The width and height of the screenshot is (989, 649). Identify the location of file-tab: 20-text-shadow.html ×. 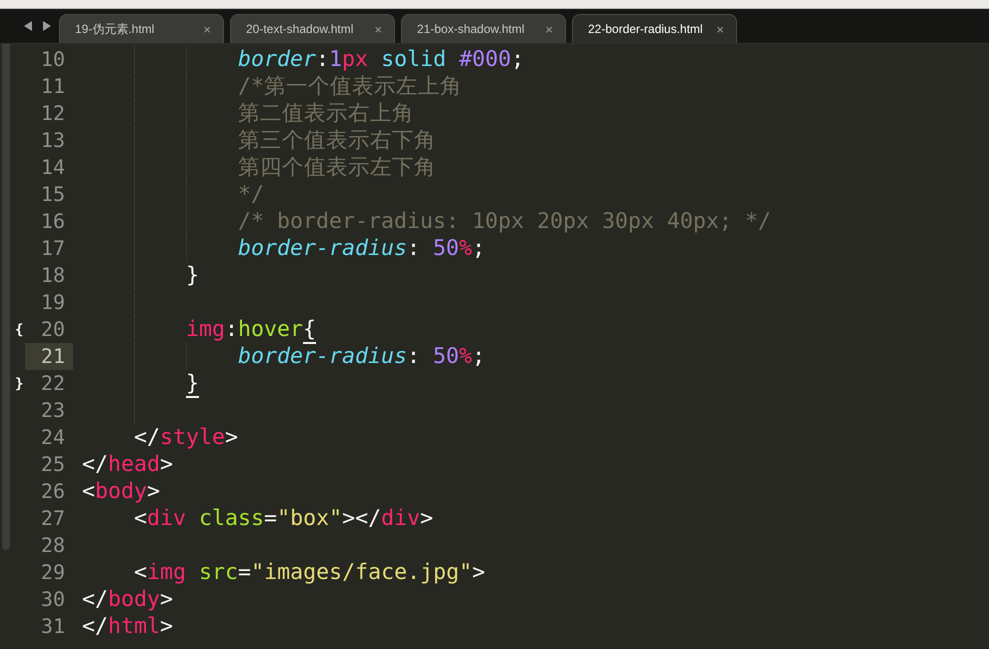
(312, 28).